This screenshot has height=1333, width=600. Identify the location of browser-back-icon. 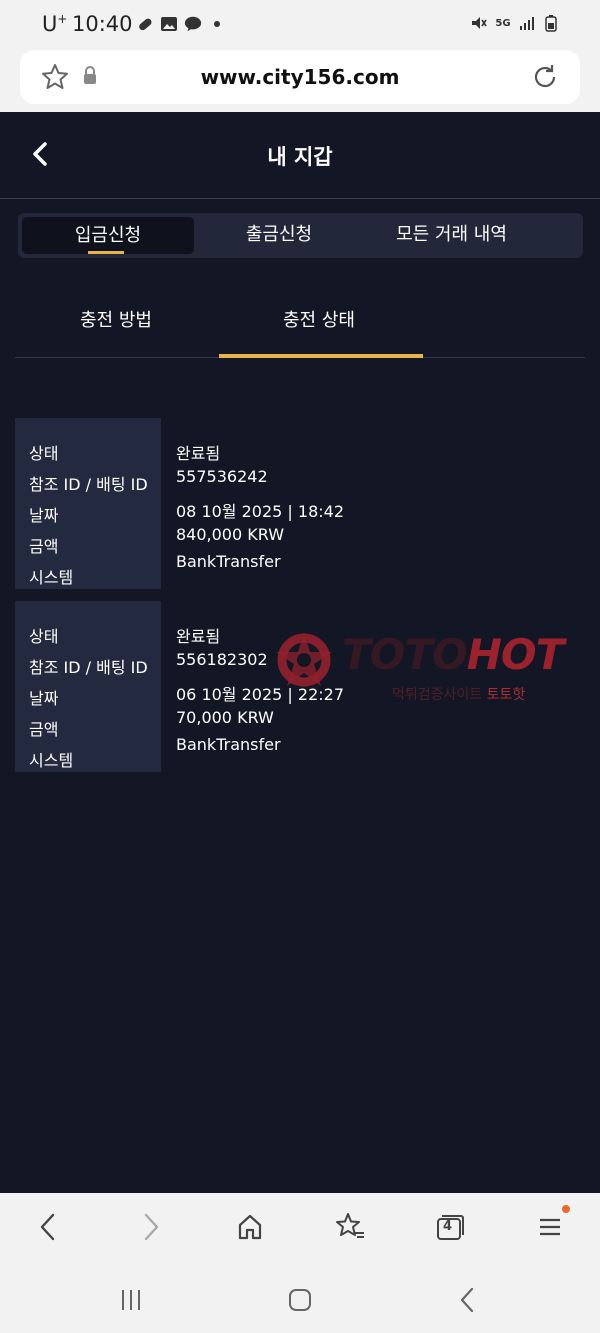
(48, 1227).